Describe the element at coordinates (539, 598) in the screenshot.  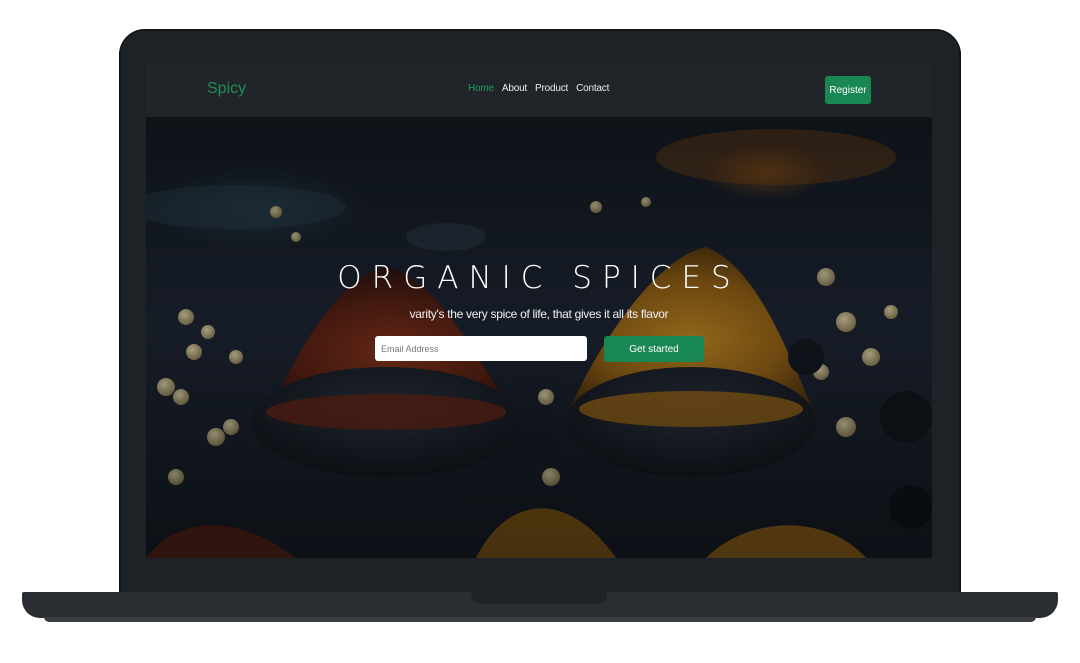
I see `laptop-notch` at that location.